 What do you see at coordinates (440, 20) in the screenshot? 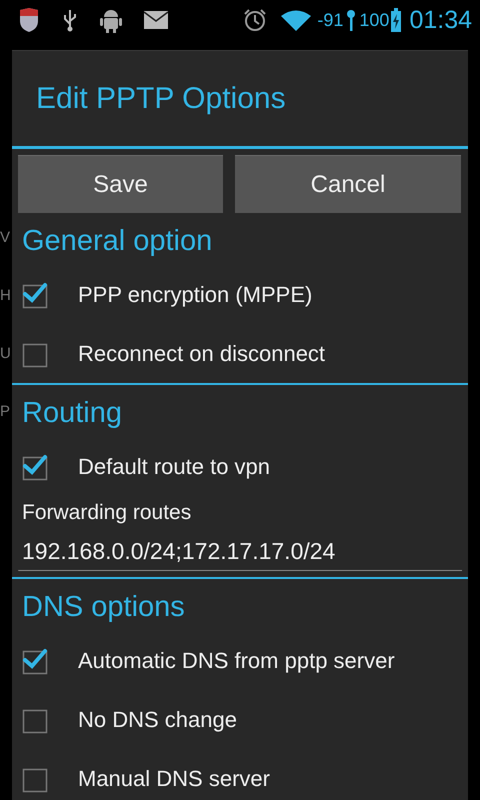
I see `clock: 01:34` at bounding box center [440, 20].